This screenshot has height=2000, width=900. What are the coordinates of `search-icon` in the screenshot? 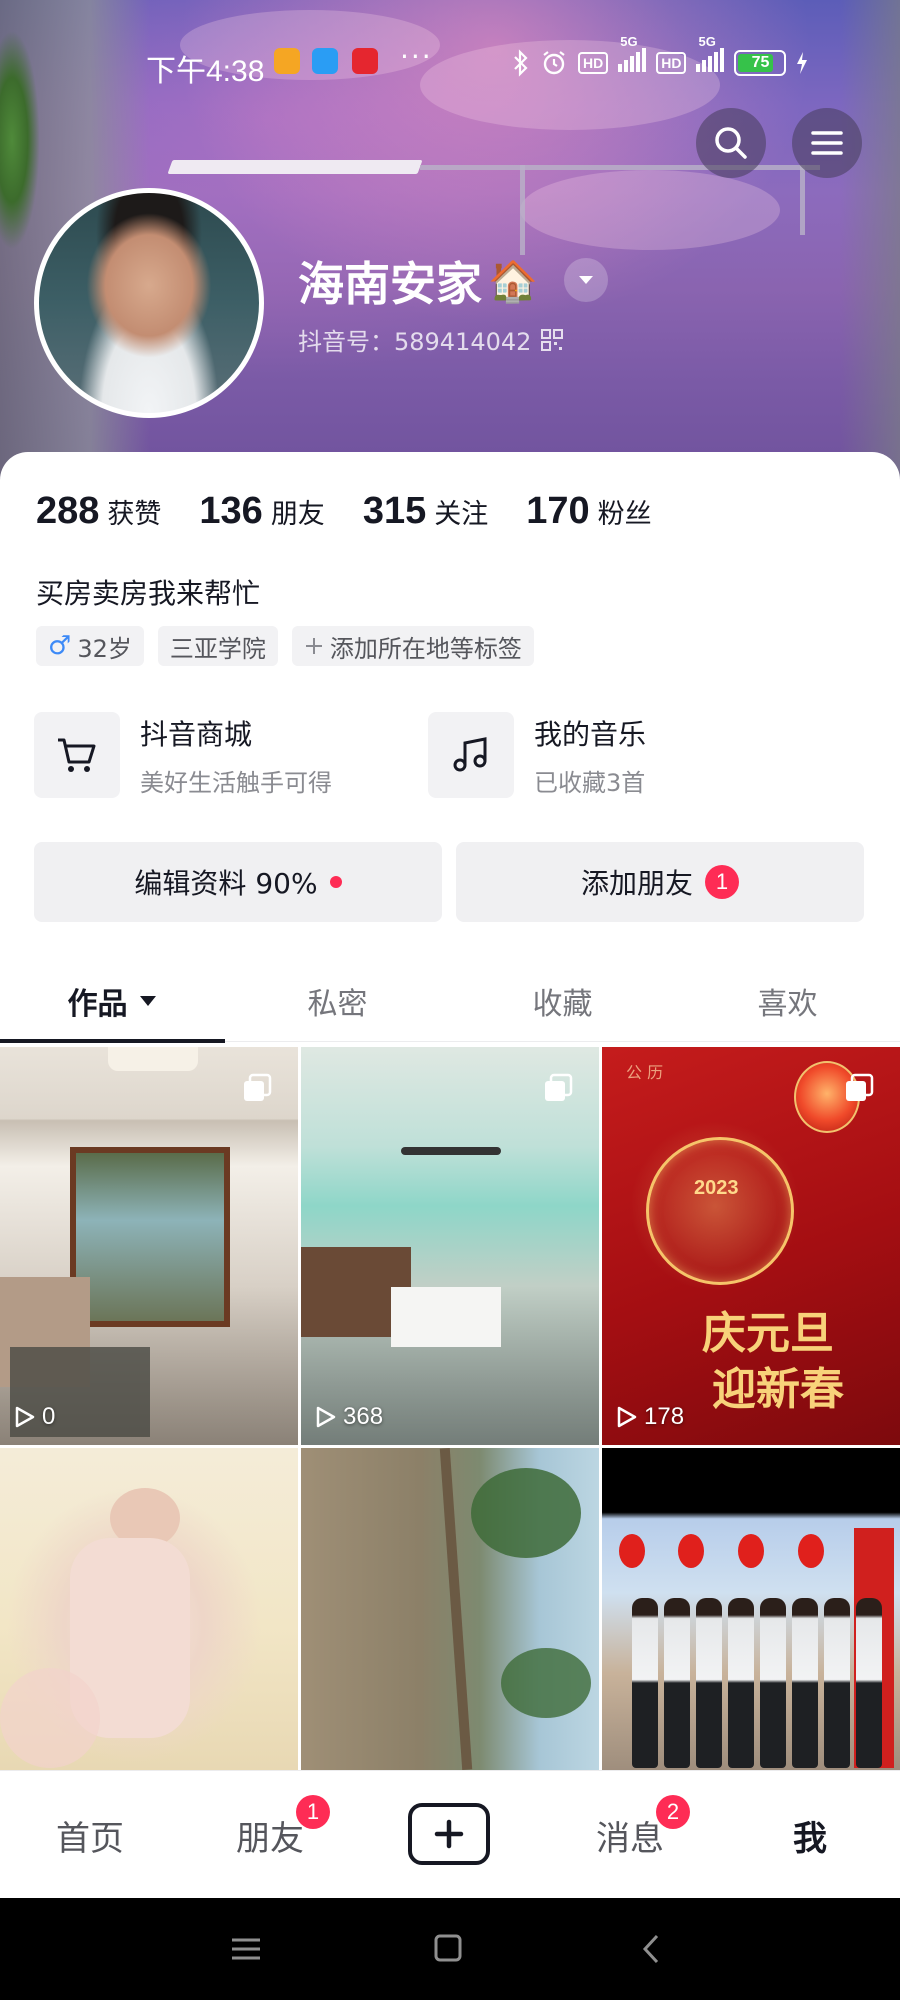 It's located at (731, 143).